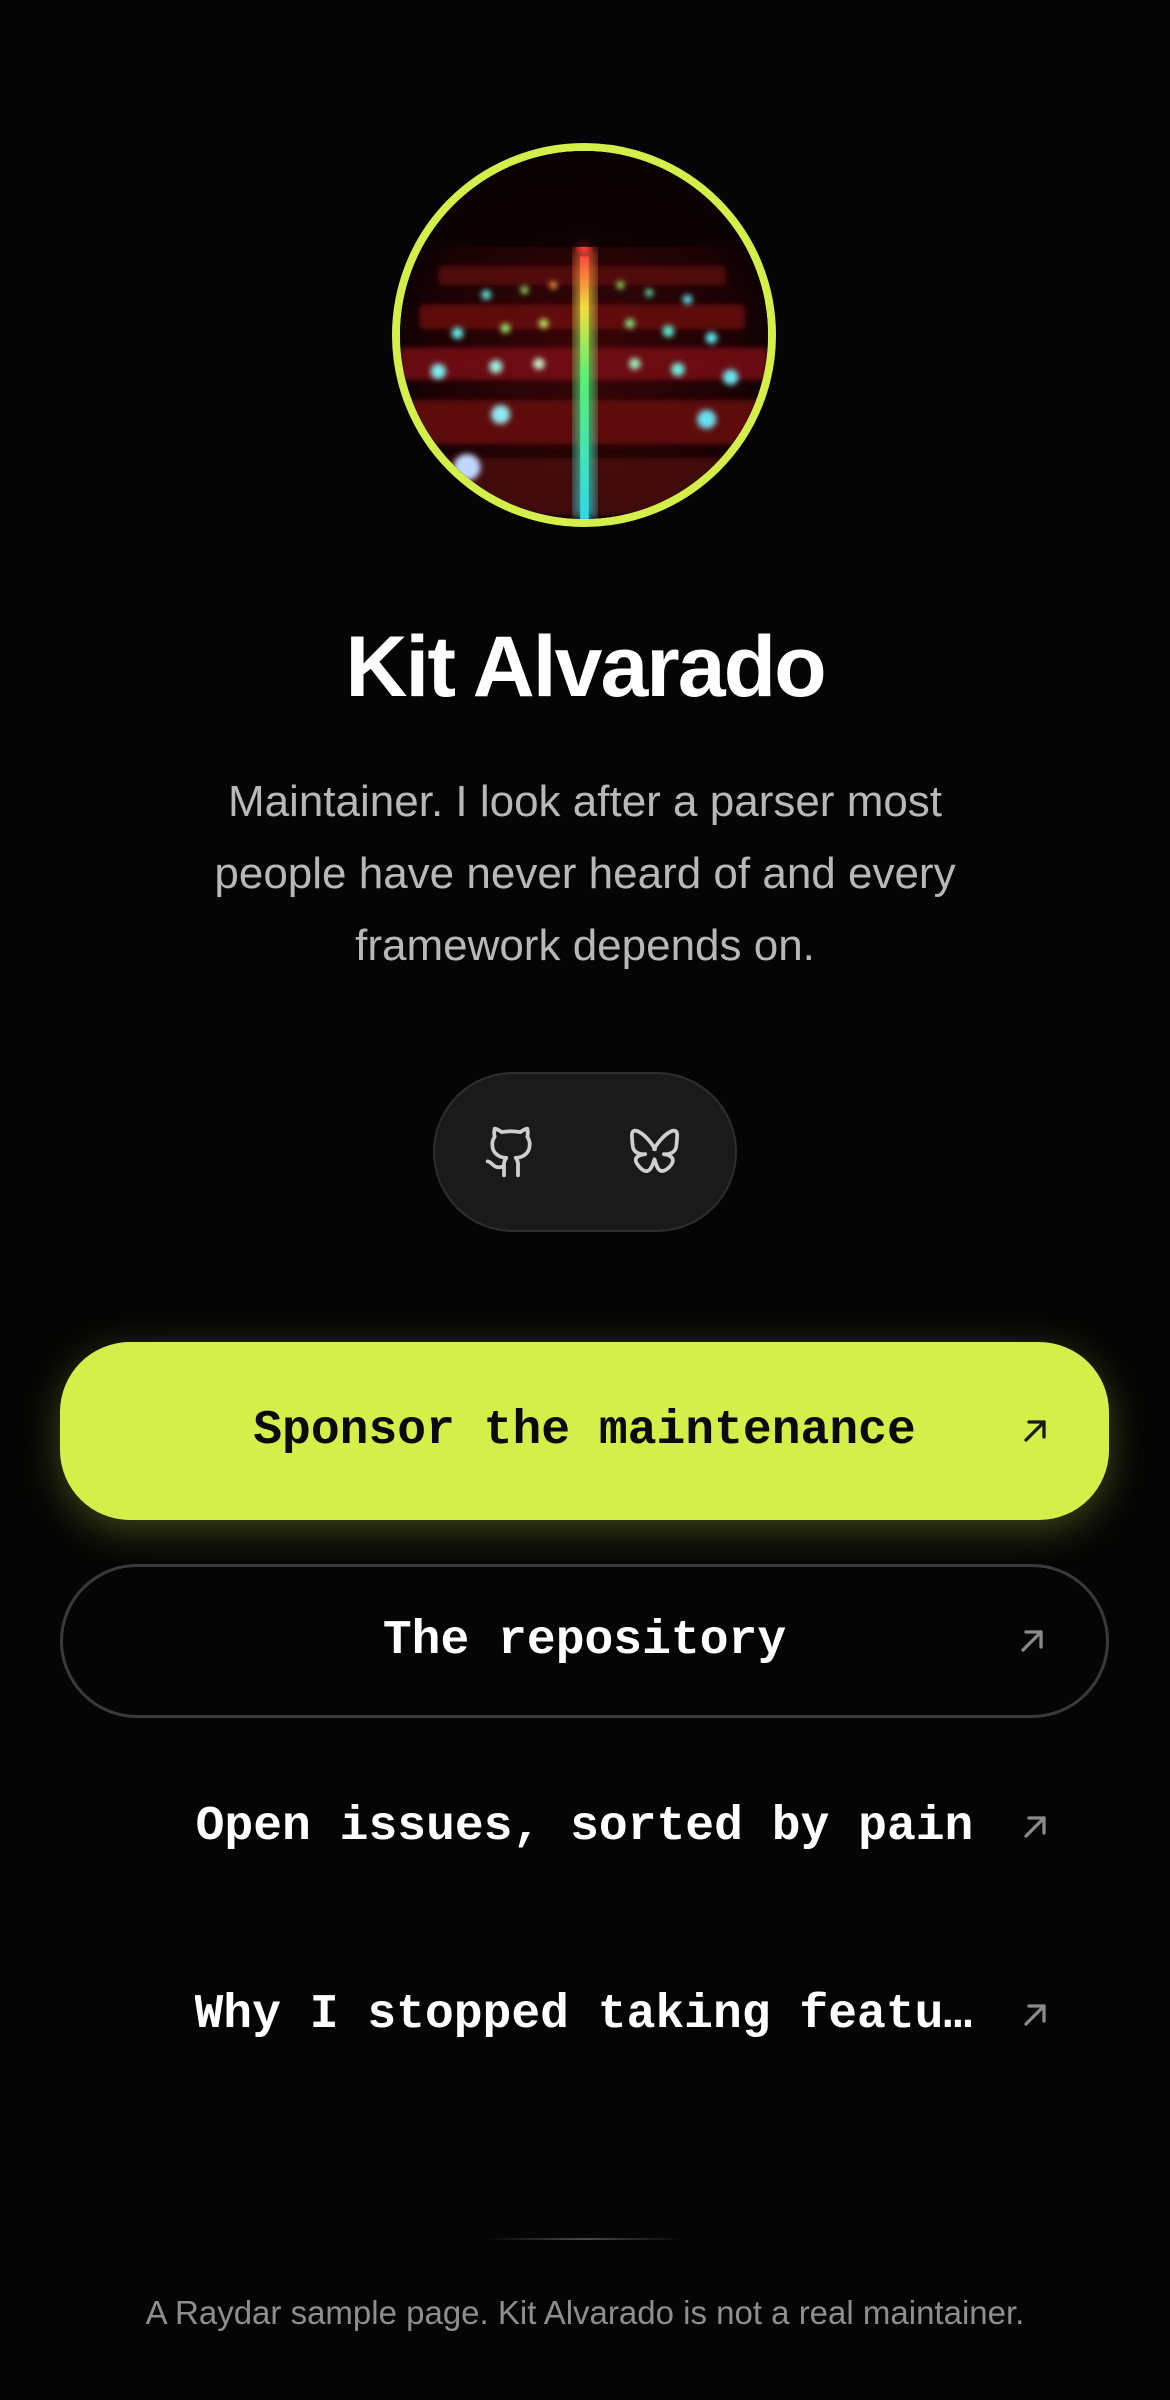 Image resolution: width=1170 pixels, height=2400 pixels. I want to click on footer-divider, so click(585, 2239).